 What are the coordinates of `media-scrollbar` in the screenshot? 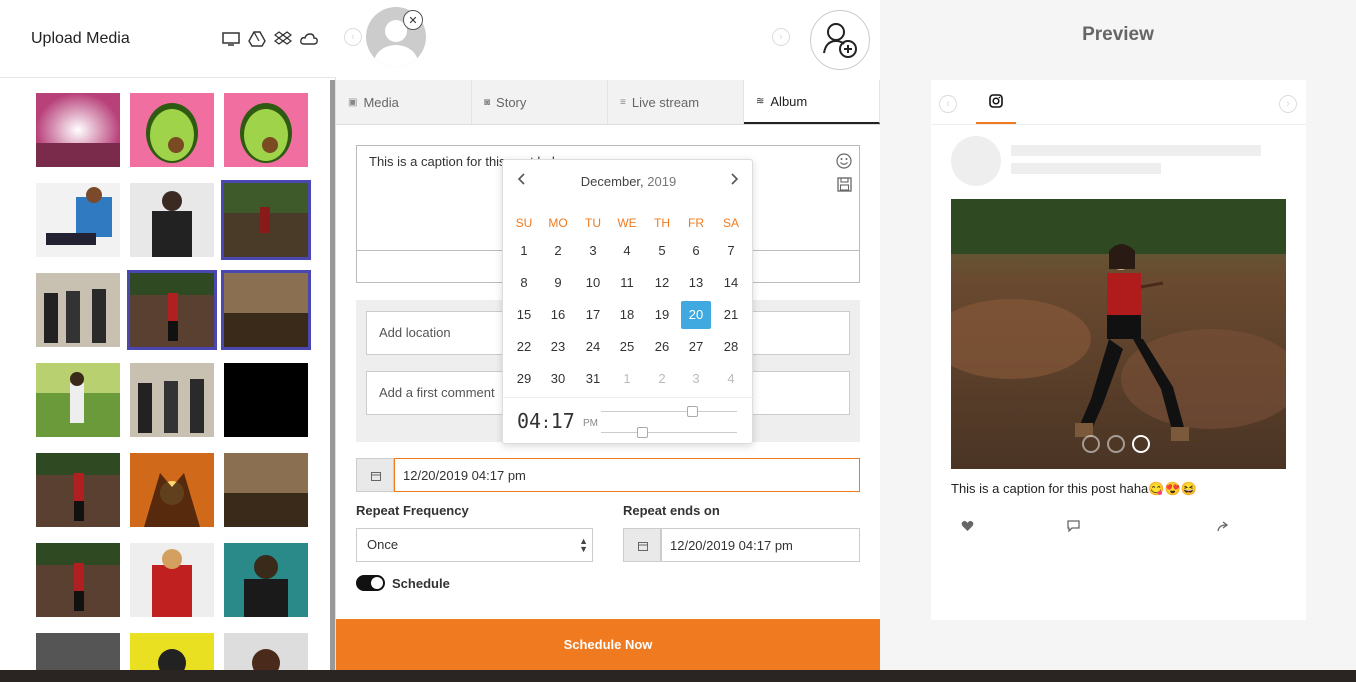 It's located at (332, 375).